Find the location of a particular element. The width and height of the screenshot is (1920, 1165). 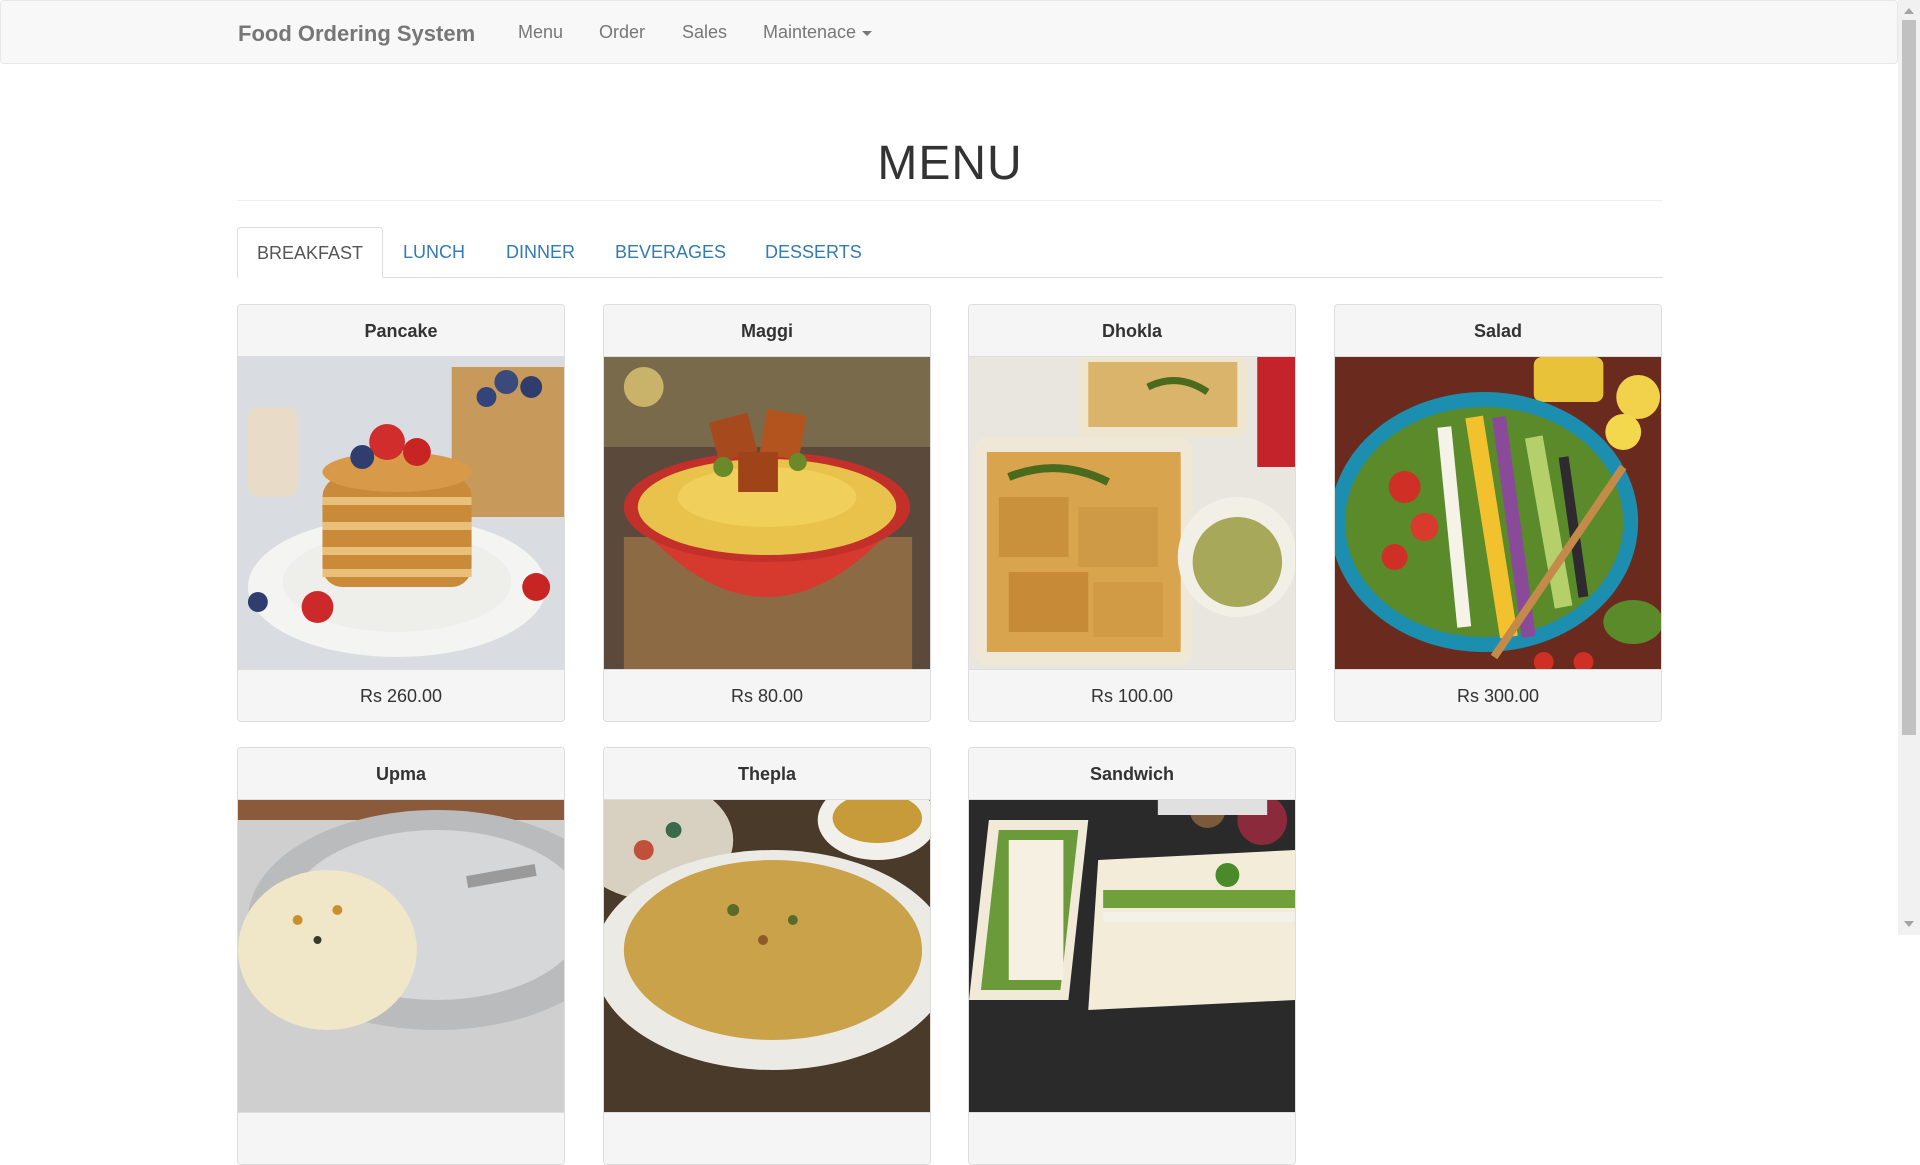

nav-sales-link: Sales is located at coordinates (704, 32).